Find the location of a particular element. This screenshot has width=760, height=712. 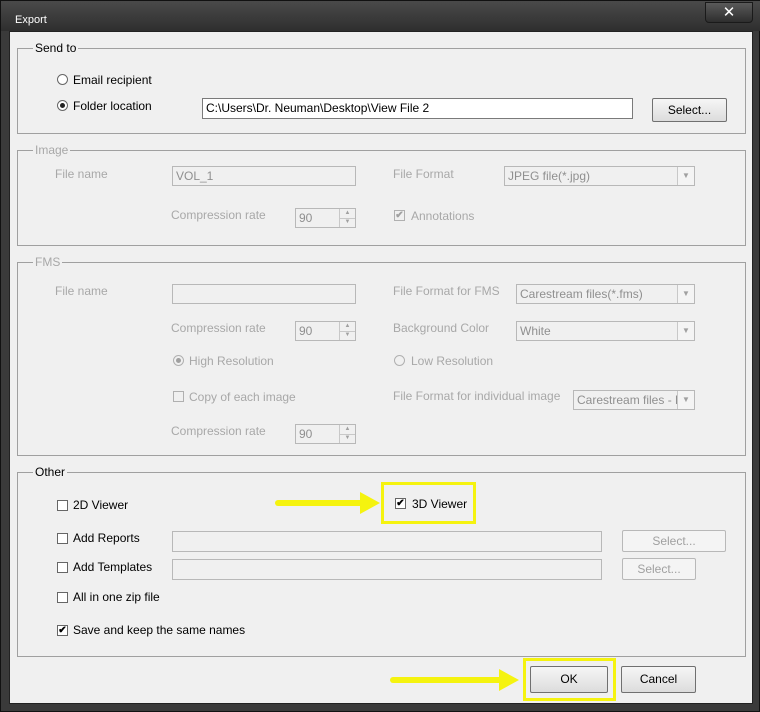

folder-path-input: C:\Users\Dr. Neuman\Desktop\View File 2 is located at coordinates (417, 108).